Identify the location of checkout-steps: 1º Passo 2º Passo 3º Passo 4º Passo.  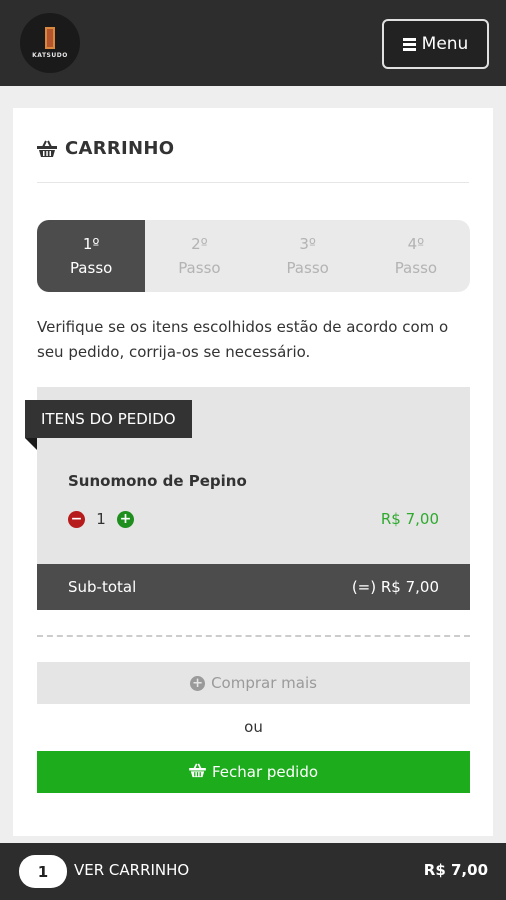
(253, 256).